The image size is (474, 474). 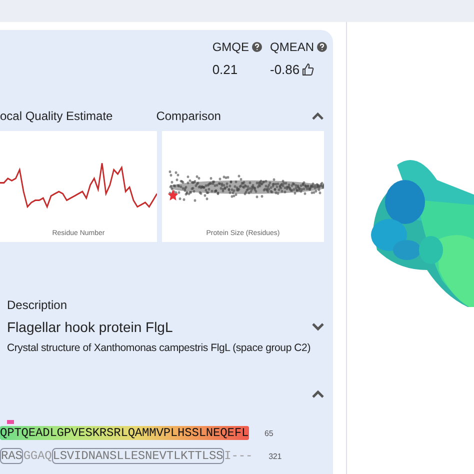 I want to click on sequence-text: GGAQ, so click(x=37, y=456).